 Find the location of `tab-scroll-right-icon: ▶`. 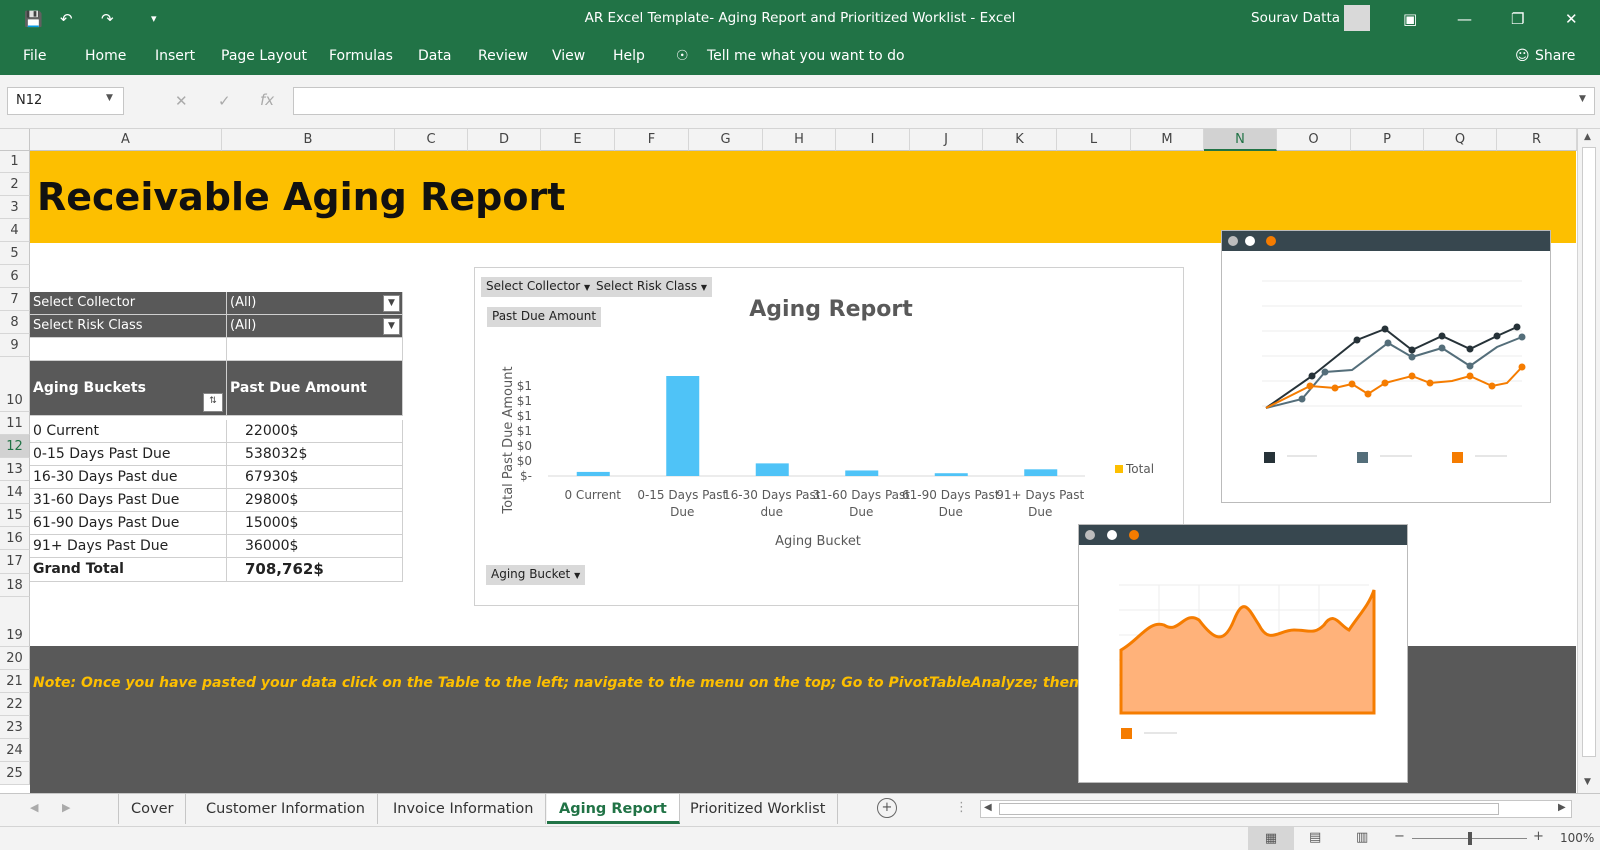

tab-scroll-right-icon: ▶ is located at coordinates (66, 807).